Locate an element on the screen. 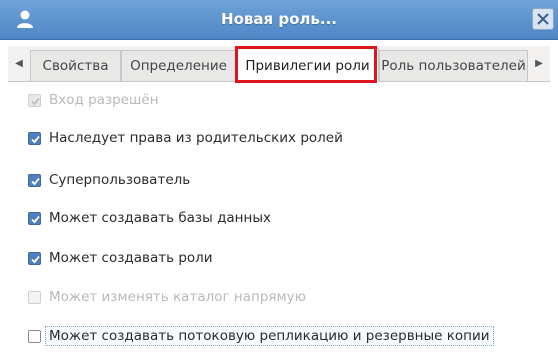 The width and height of the screenshot is (558, 358). tab-definition: Определение is located at coordinates (178, 65).